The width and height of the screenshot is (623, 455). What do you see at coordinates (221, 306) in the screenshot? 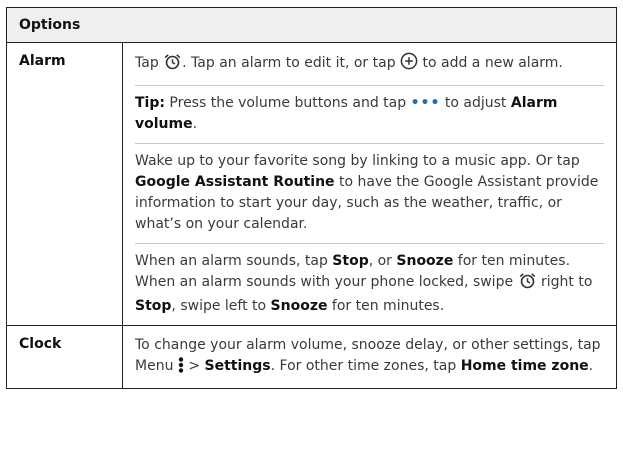
I see `text-span: , swipe left to` at bounding box center [221, 306].